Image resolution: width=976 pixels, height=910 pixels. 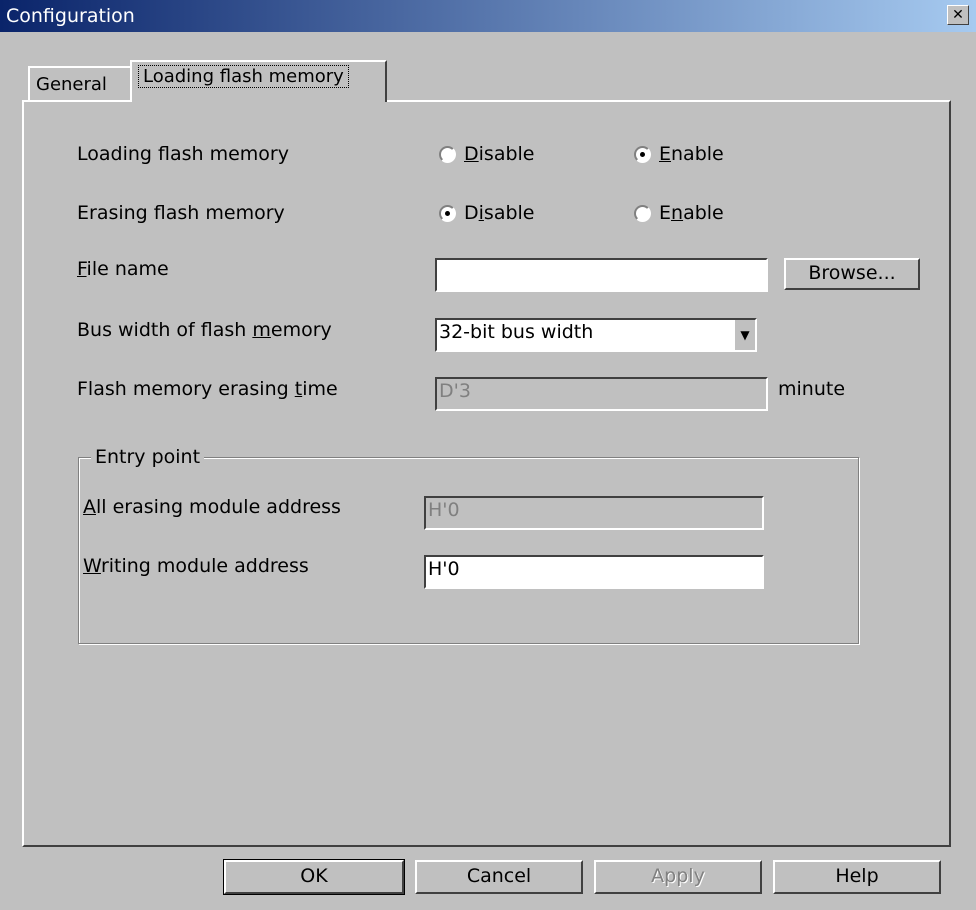 I want to click on cancel-button: Cancel, so click(x=499, y=877).